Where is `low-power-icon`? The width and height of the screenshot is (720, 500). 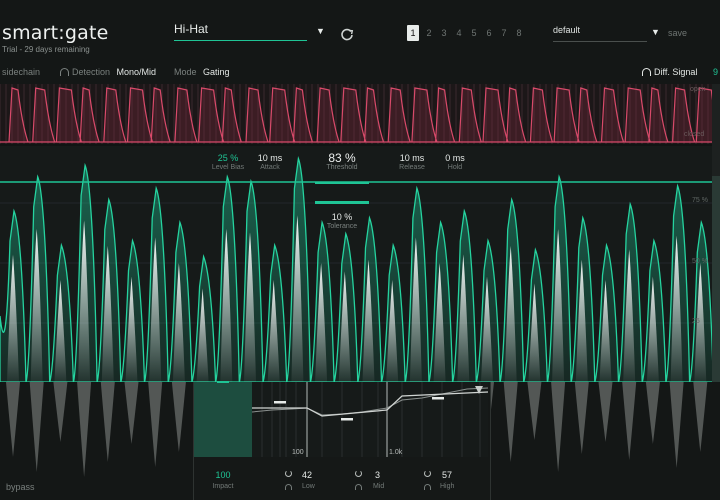
low-power-icon is located at coordinates (288, 473).